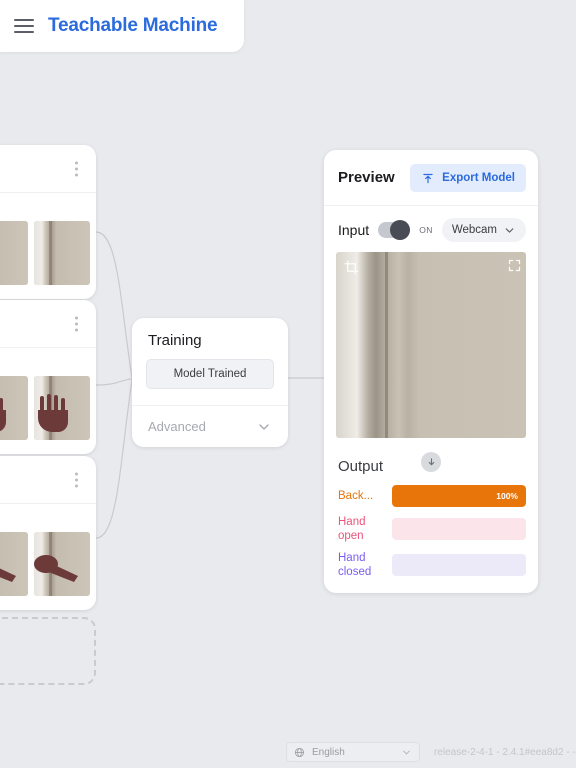 This screenshot has height=768, width=576. I want to click on training-panel: Training Model Trained Advanced, so click(210, 382).